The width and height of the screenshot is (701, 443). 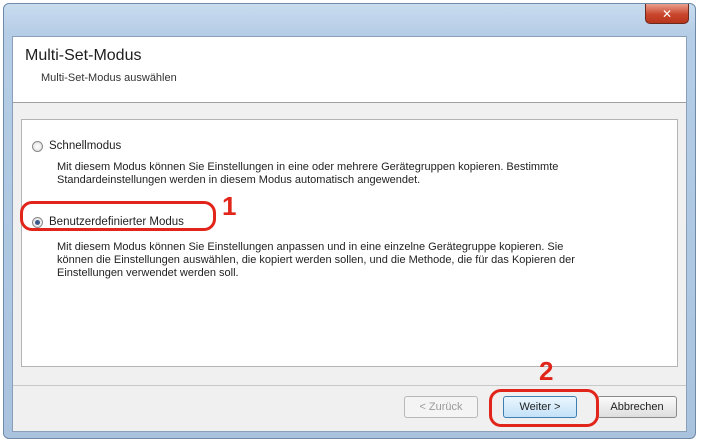 I want to click on description-line: Einstellungen verwendet werden soll., so click(x=148, y=273).